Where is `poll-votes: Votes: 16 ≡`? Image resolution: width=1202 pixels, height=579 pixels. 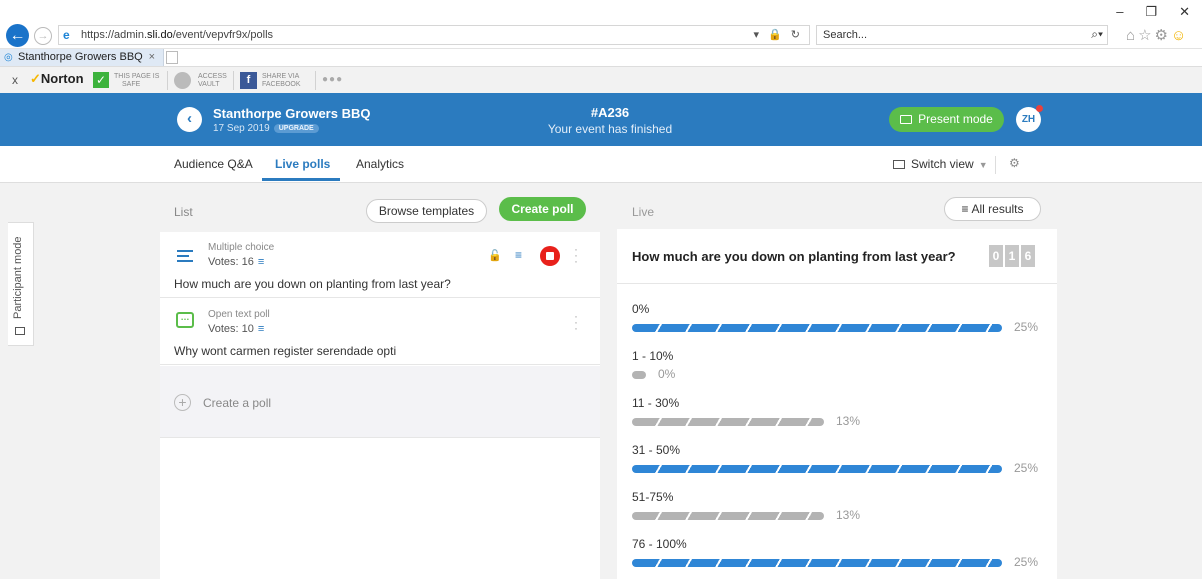
poll-votes: Votes: 16 ≡ is located at coordinates (236, 262).